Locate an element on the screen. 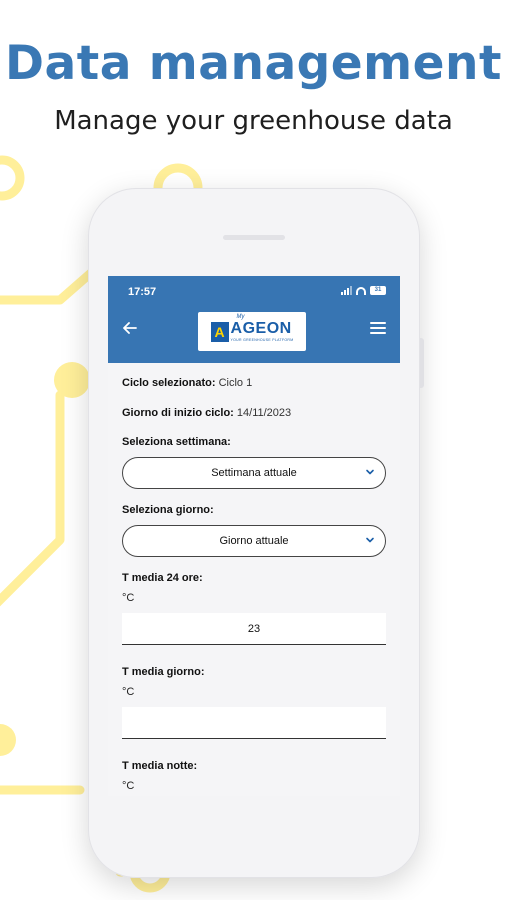 This screenshot has height=900, width=507. phone-side-button is located at coordinates (422, 363).